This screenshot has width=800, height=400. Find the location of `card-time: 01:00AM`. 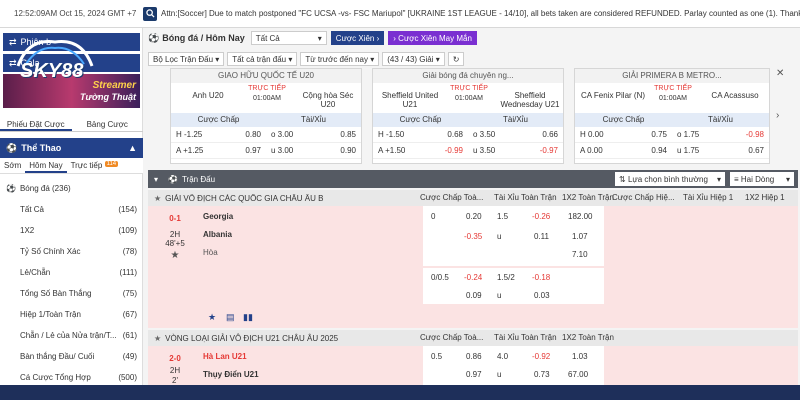

card-time: 01:00AM is located at coordinates (267, 98).